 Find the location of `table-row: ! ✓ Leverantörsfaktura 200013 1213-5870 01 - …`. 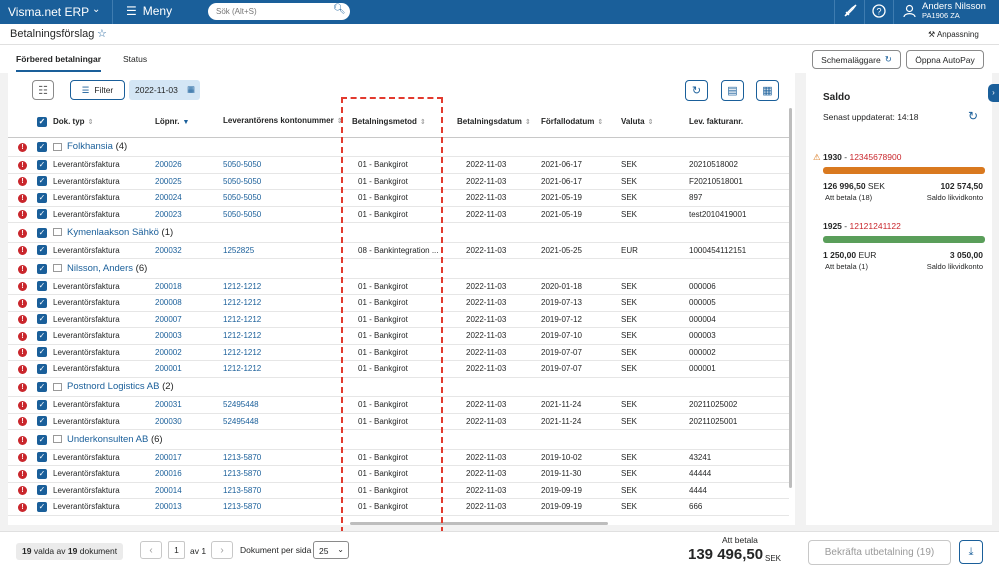

table-row: ! ✓ Leverantörsfaktura 200013 1213-5870 01 - … is located at coordinates (398, 507).